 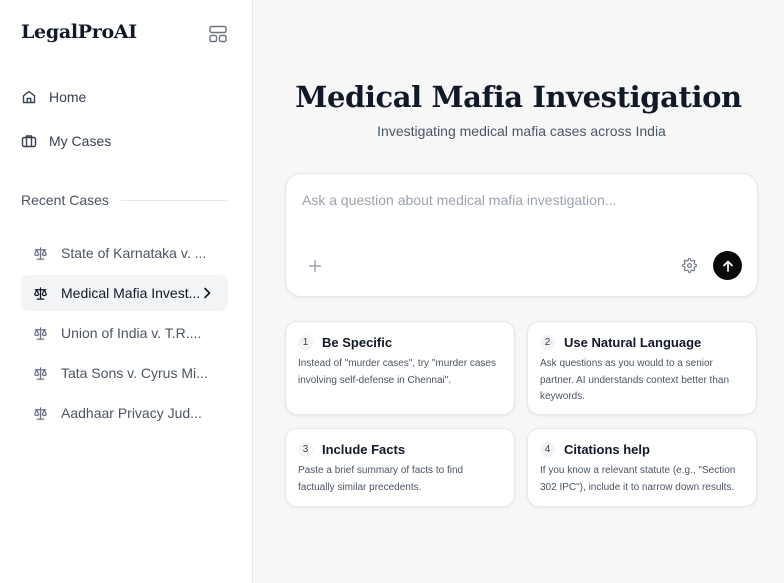 I want to click on send-button, so click(x=727, y=265).